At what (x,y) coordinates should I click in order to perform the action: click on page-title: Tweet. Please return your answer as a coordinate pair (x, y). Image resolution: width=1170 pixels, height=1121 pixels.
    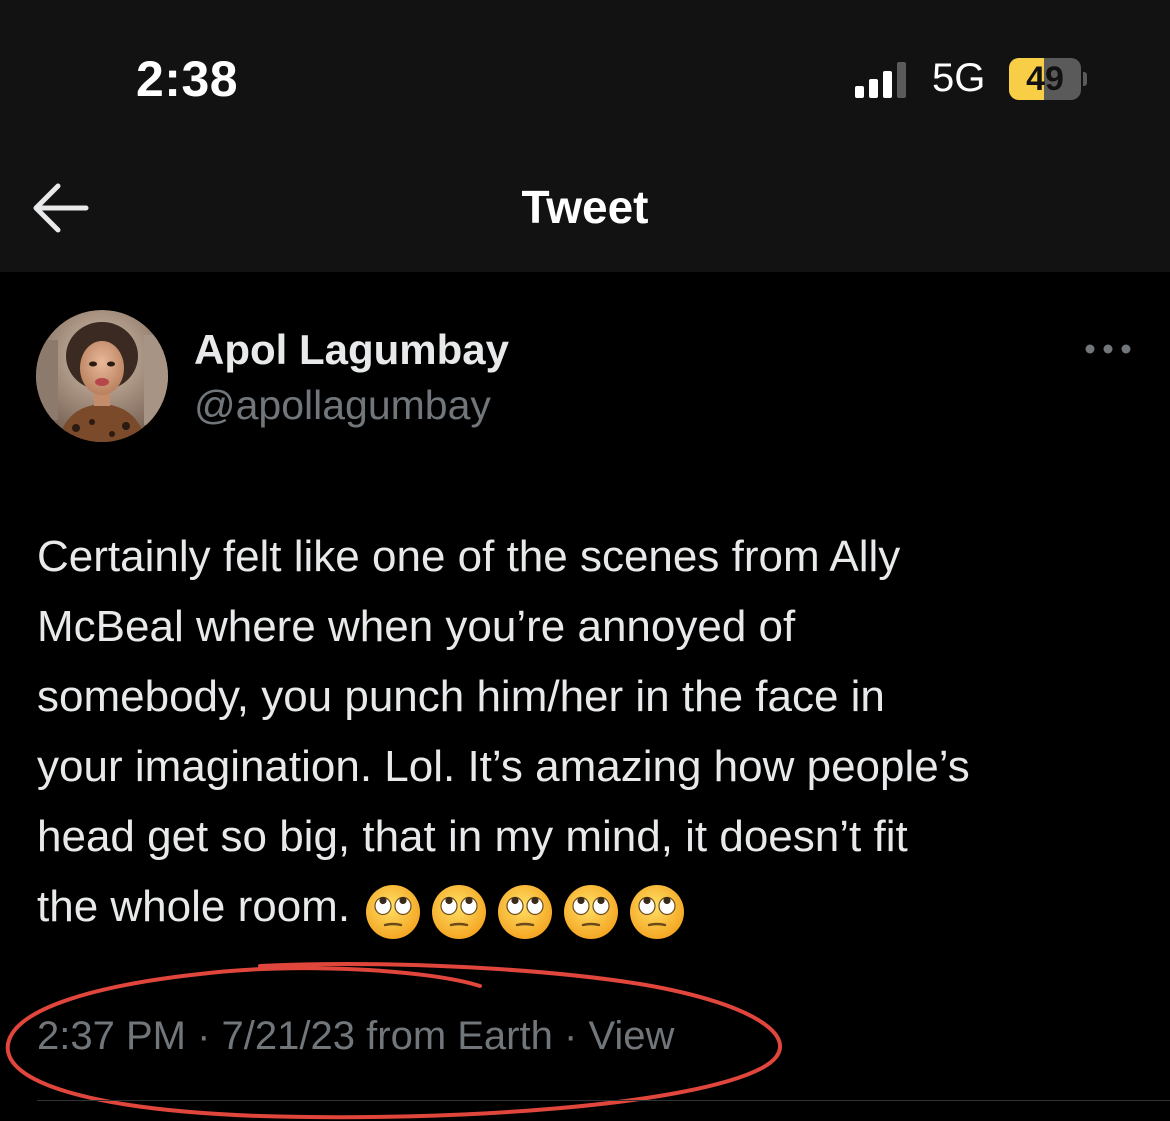
    Looking at the image, I should click on (585, 207).